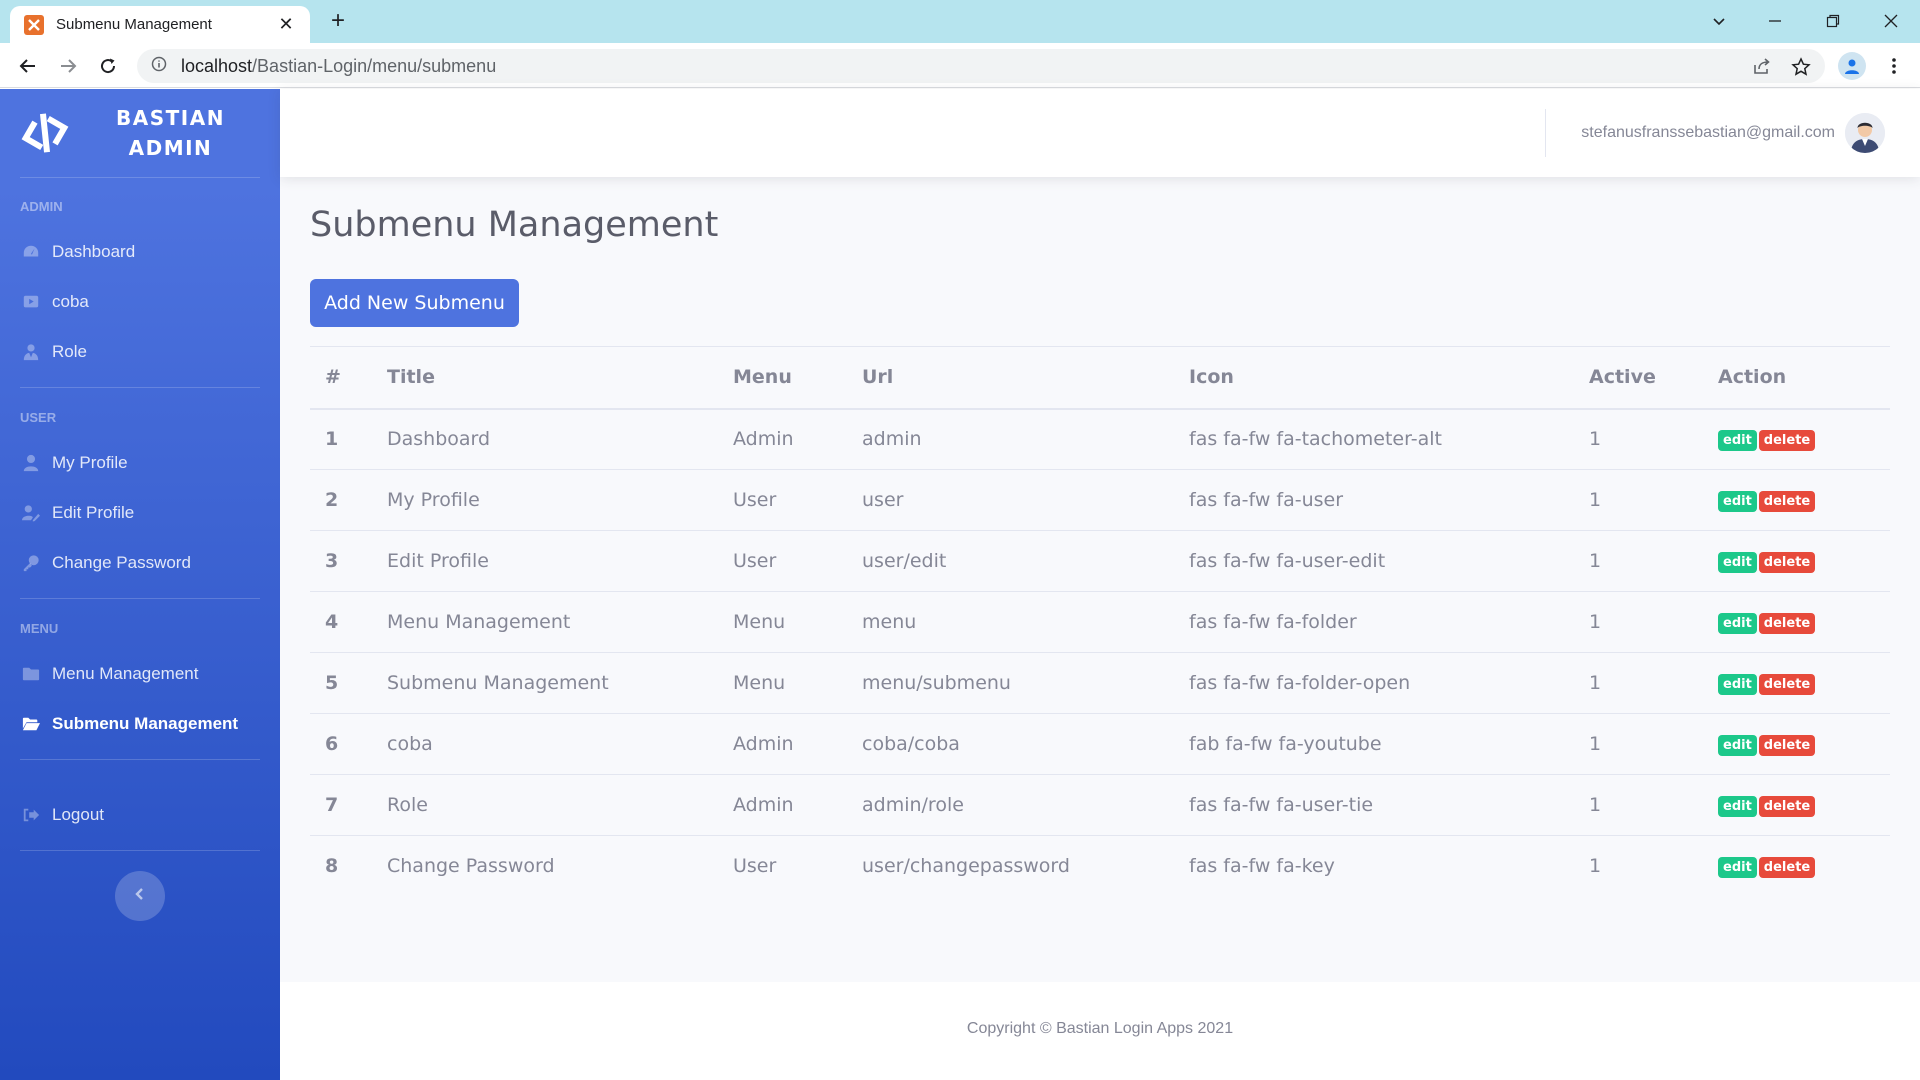  What do you see at coordinates (1010, 805) in the screenshot?
I see `row-url: admin/role` at bounding box center [1010, 805].